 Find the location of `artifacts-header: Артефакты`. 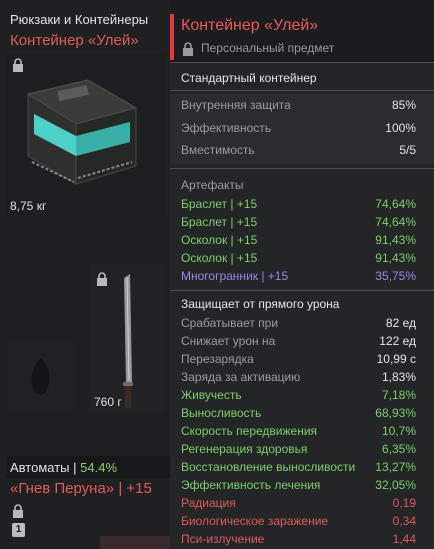

artifacts-header: Артефакты is located at coordinates (212, 185).